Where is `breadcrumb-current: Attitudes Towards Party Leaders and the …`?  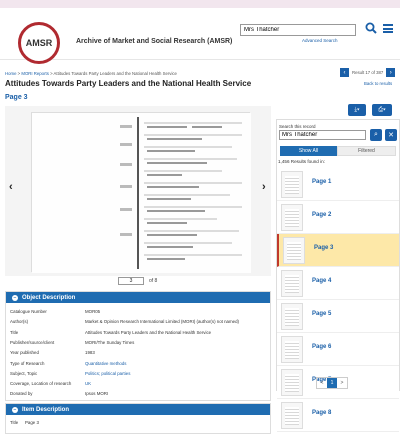 breadcrumb-current: Attitudes Towards Party Leaders and the … is located at coordinates (115, 73).